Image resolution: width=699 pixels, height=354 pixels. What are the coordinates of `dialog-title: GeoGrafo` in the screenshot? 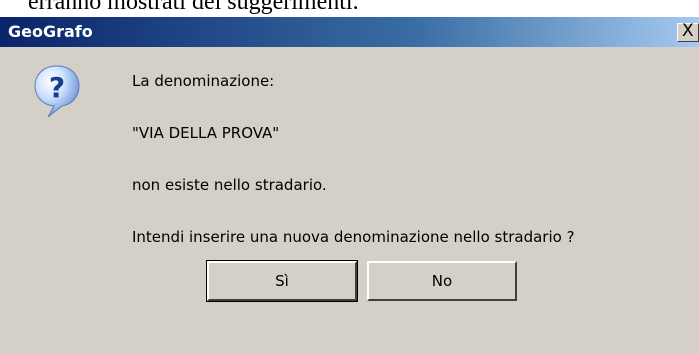 It's located at (50, 31).